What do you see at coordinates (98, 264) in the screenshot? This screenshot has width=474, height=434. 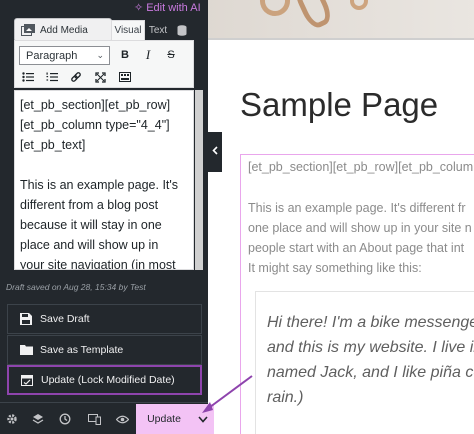 I see `paragraph-line: your site navigation (in most` at bounding box center [98, 264].